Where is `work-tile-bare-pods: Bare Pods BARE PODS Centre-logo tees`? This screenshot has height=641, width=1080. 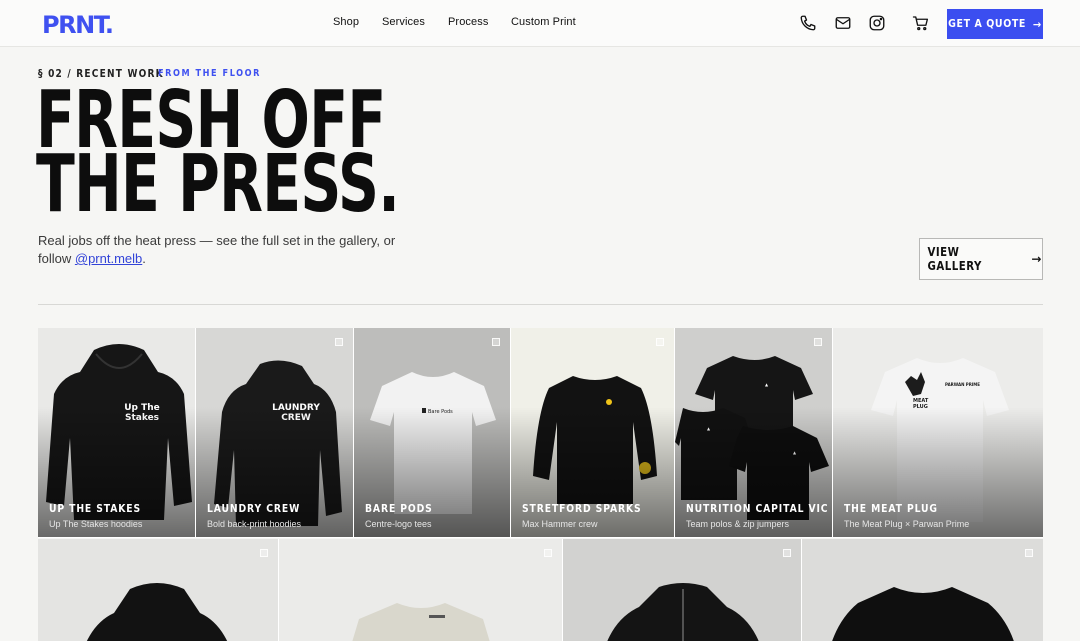 work-tile-bare-pods: Bare Pods BARE PODS Centre-logo tees is located at coordinates (432, 433).